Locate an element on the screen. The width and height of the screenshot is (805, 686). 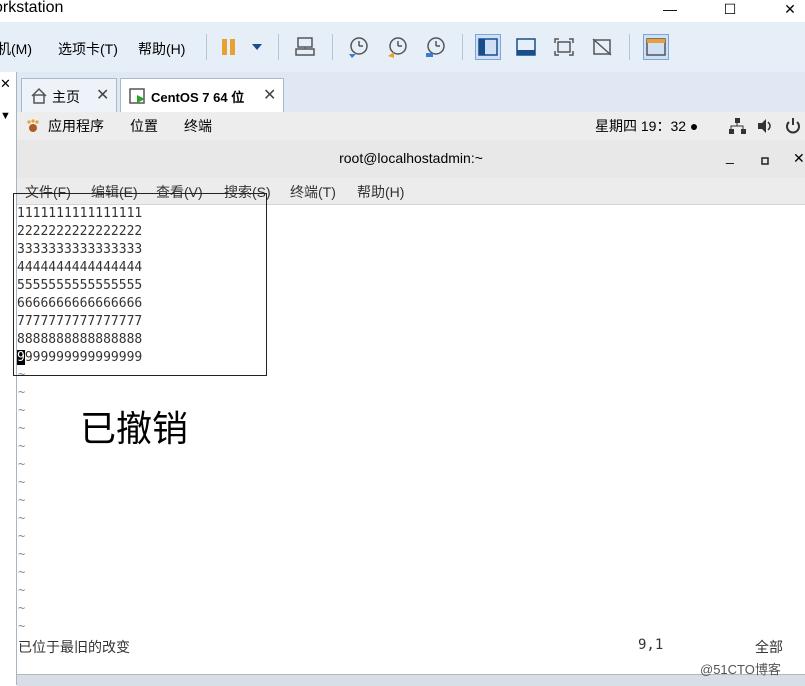
terminal-titlebar: root@localhostadmin:~ _ ✕ is located at coordinates (411, 159).